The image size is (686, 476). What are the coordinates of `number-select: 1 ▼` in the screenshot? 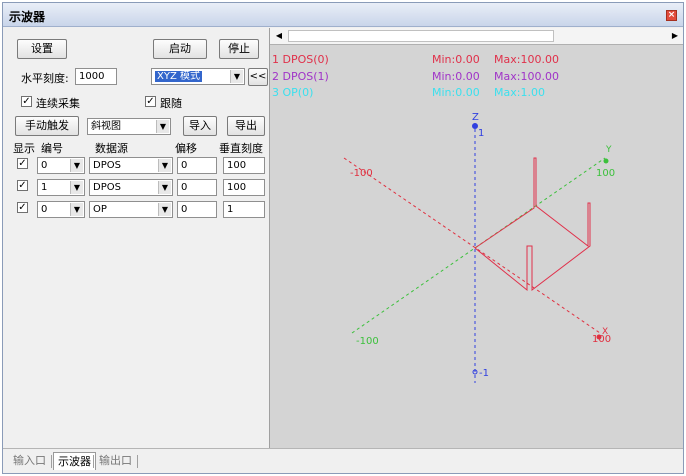 It's located at (61, 187).